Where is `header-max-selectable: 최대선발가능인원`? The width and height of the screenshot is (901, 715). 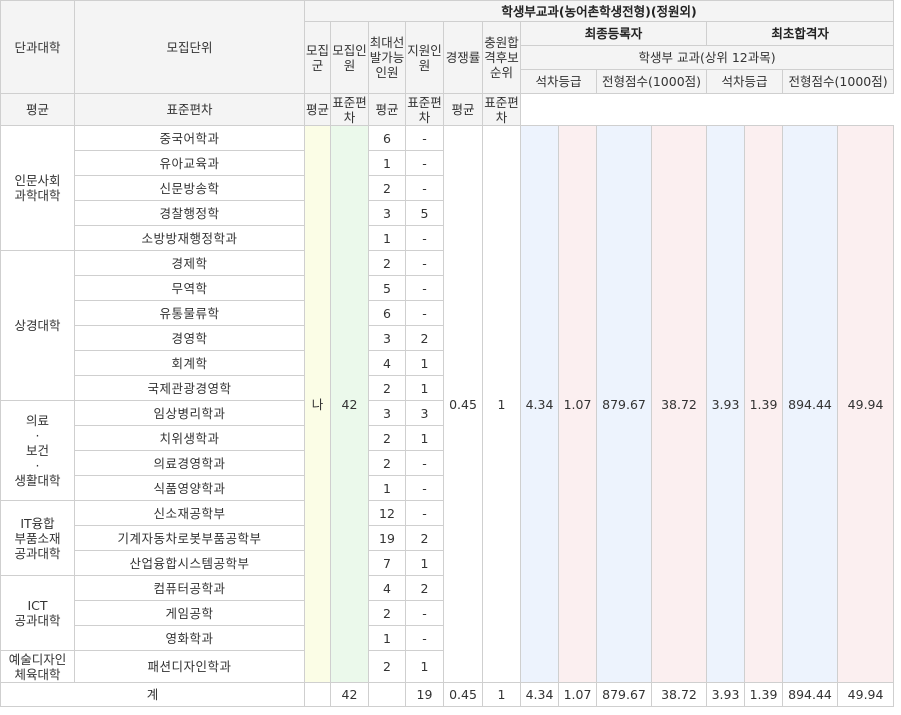 header-max-selectable: 최대선발가능인원 is located at coordinates (387, 57).